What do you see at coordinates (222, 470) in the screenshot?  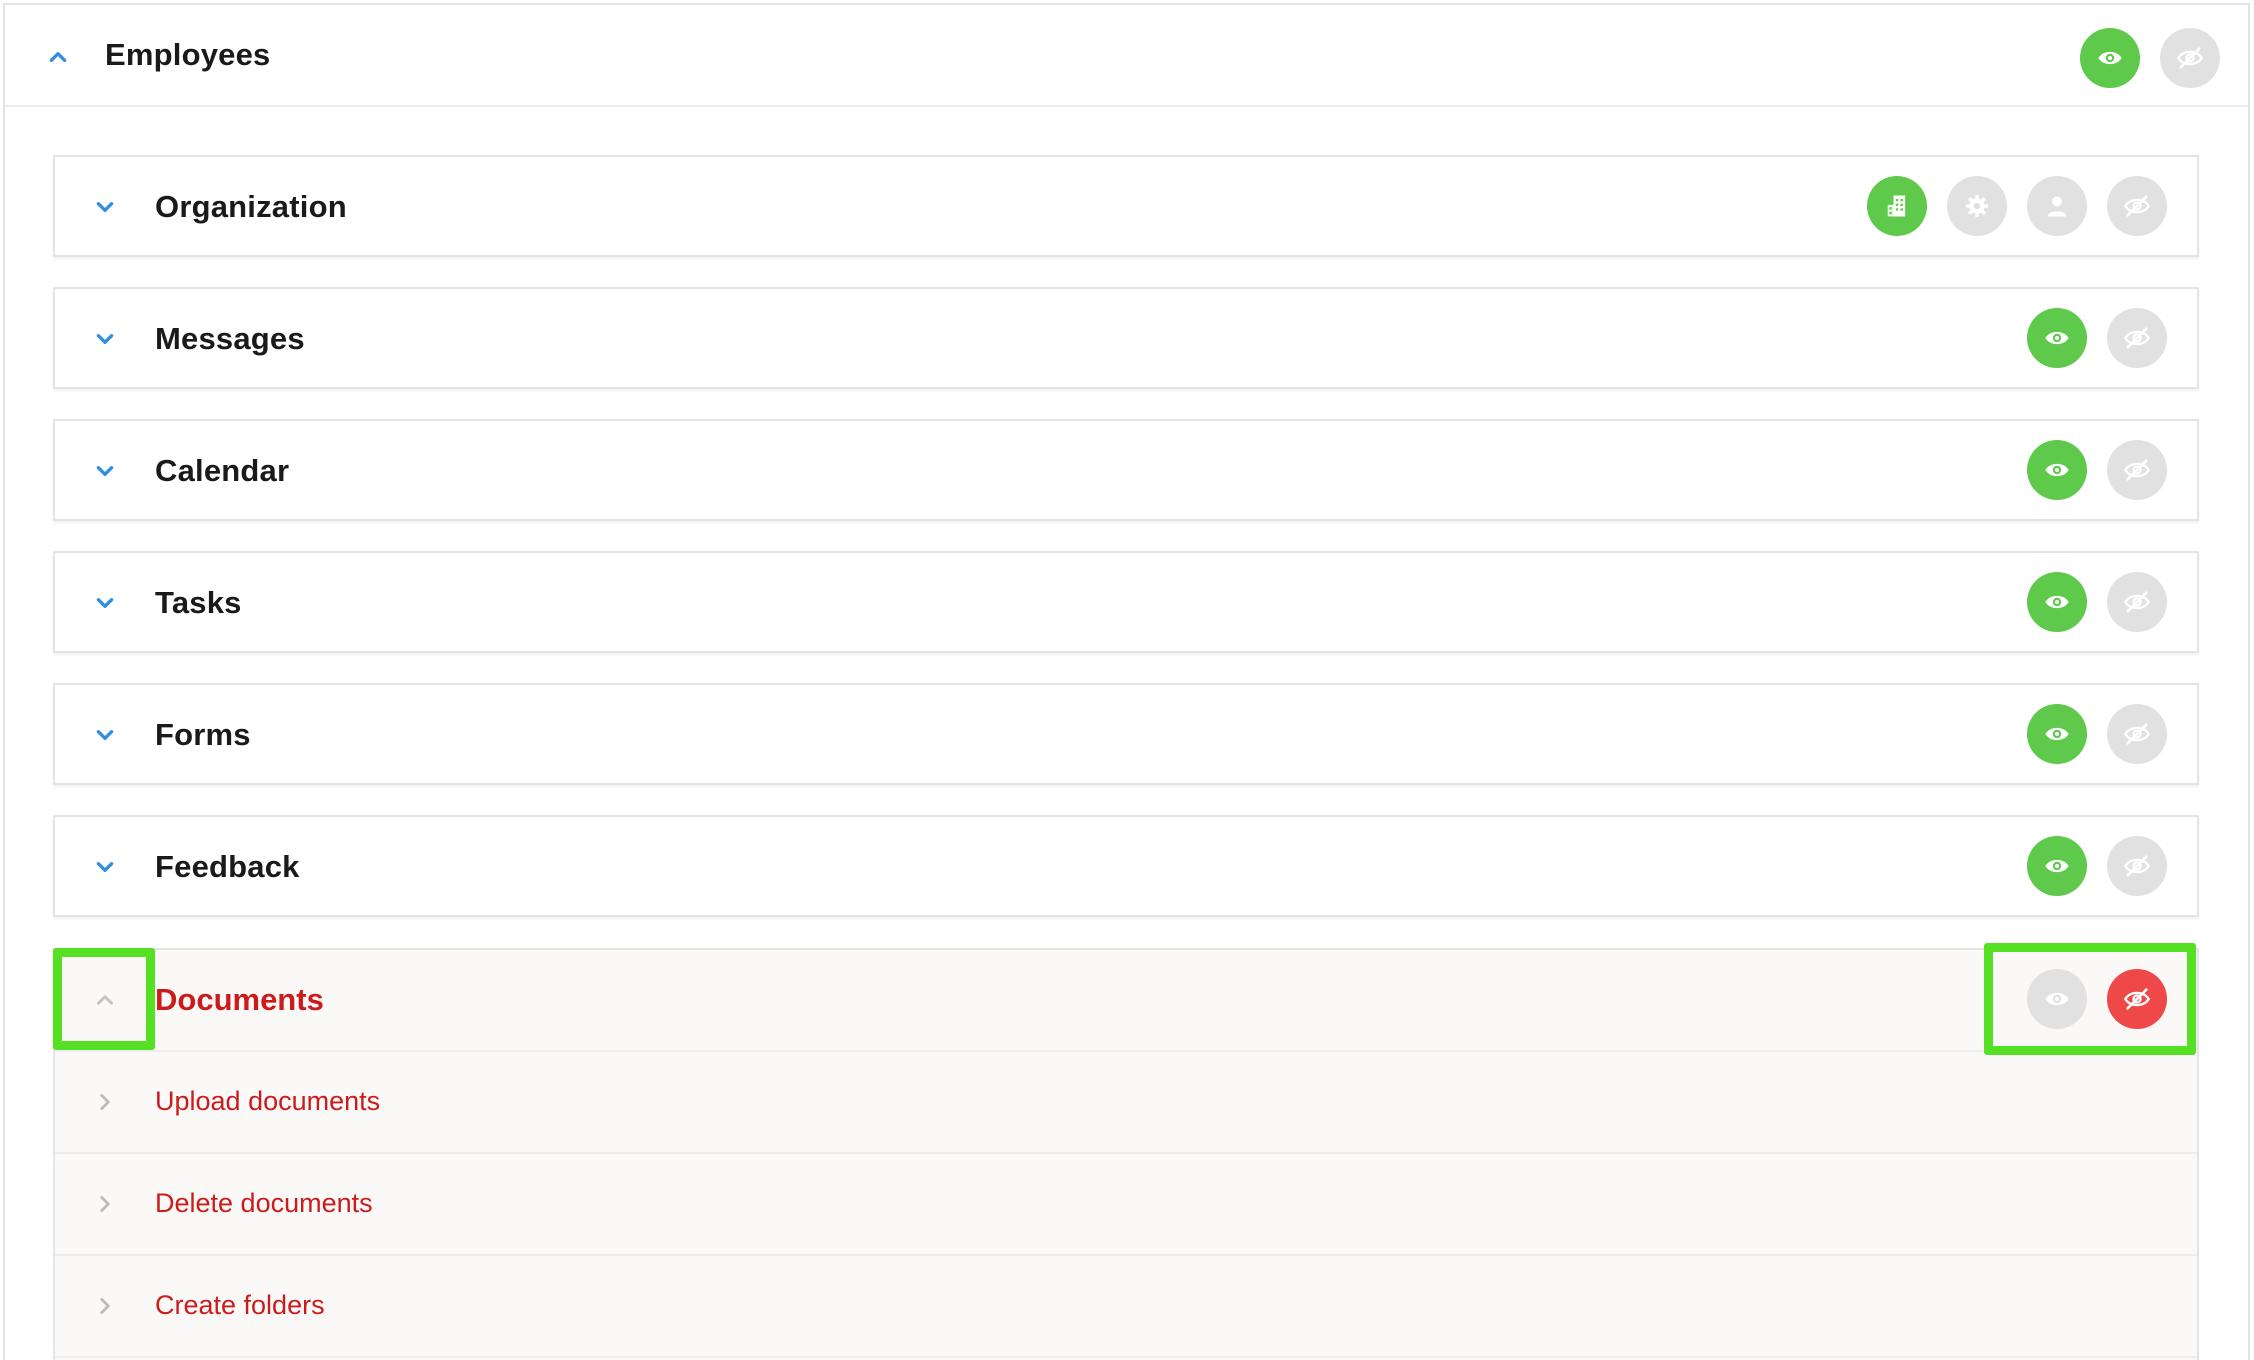 I see `section-title: Calendar` at bounding box center [222, 470].